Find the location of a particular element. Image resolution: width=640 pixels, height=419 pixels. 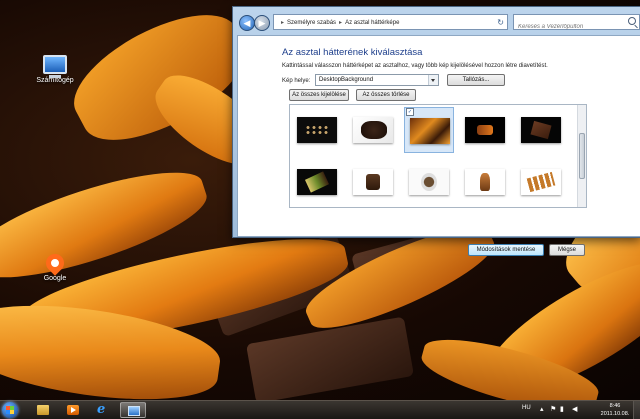

start-button is located at coordinates (10, 410).